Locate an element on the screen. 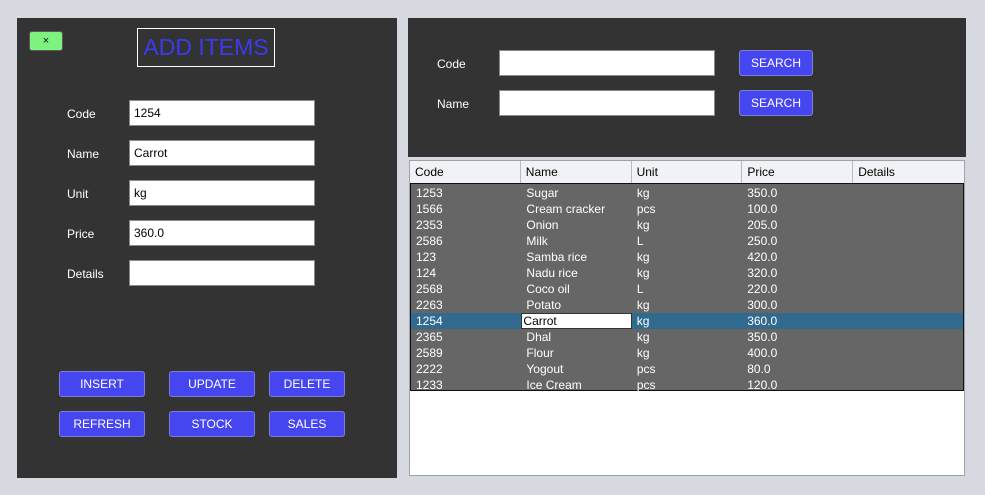 The width and height of the screenshot is (985, 495). table-row: 2365 Dhal kg 350.0 is located at coordinates (687, 337).